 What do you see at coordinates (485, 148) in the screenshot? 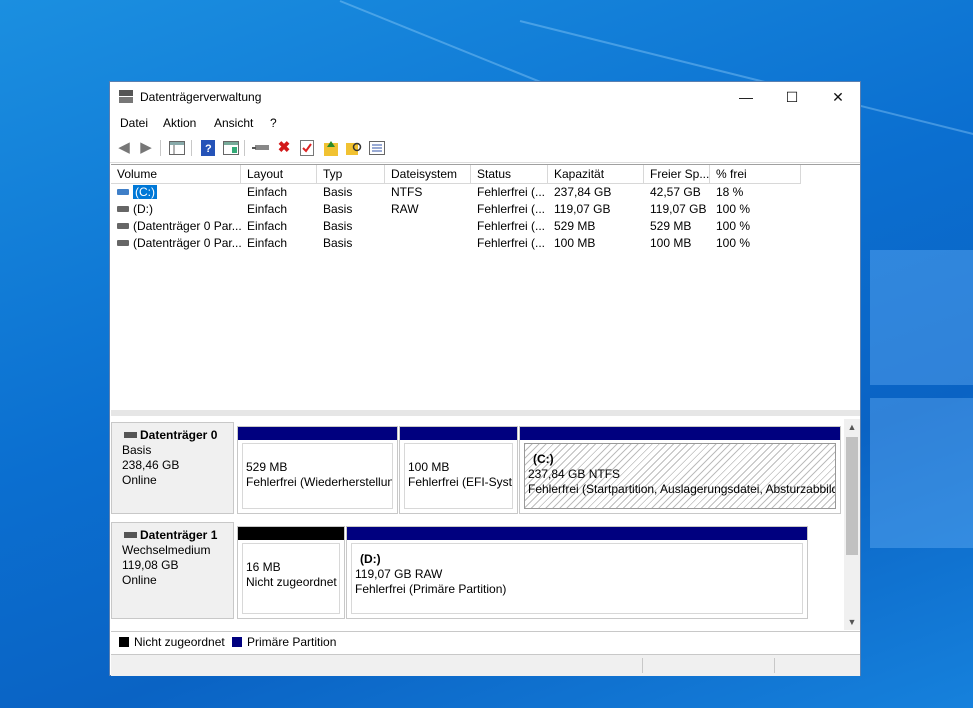
I see `toolbar: ◀ ▶ ? ✖` at bounding box center [485, 148].